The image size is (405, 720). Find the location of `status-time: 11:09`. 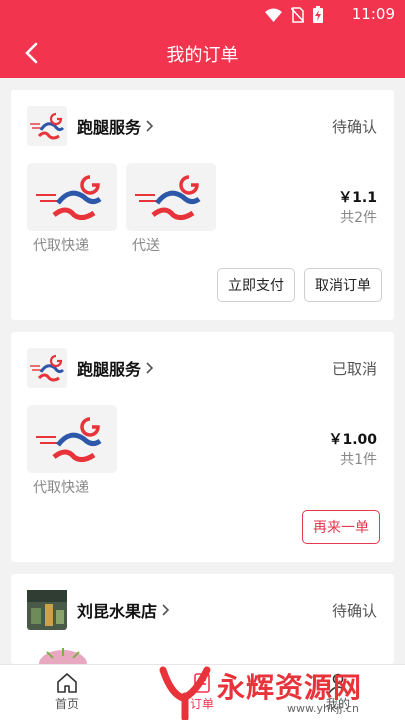

status-time: 11:09 is located at coordinates (373, 14).